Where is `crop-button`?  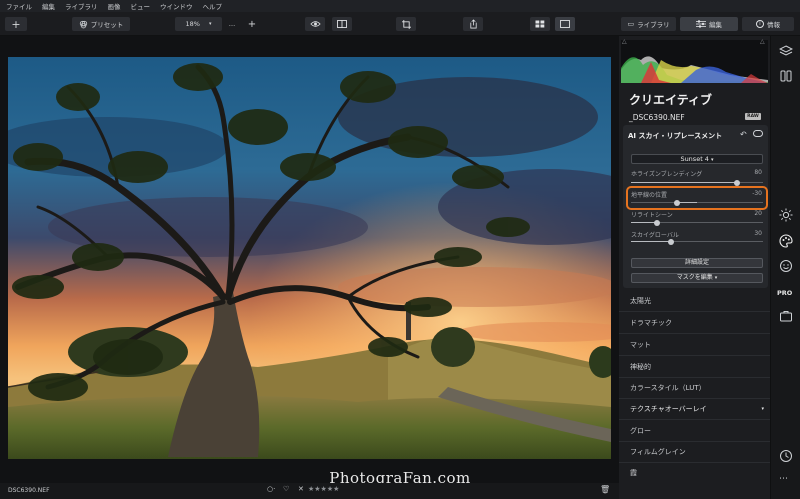 crop-button is located at coordinates (406, 24).